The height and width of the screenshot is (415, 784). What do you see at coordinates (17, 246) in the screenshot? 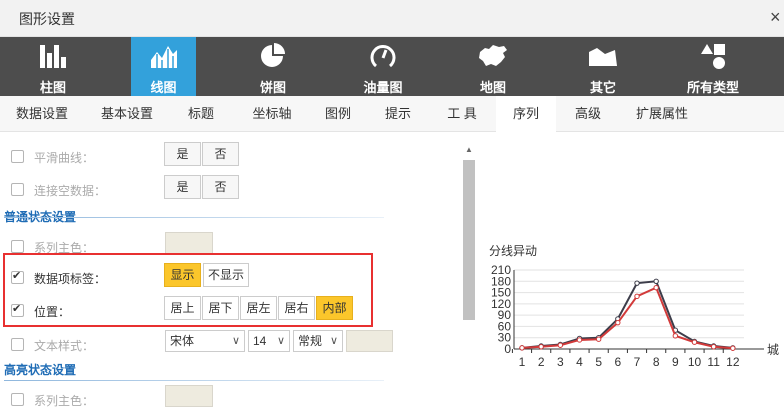
I see `series-color-checkbox` at bounding box center [17, 246].